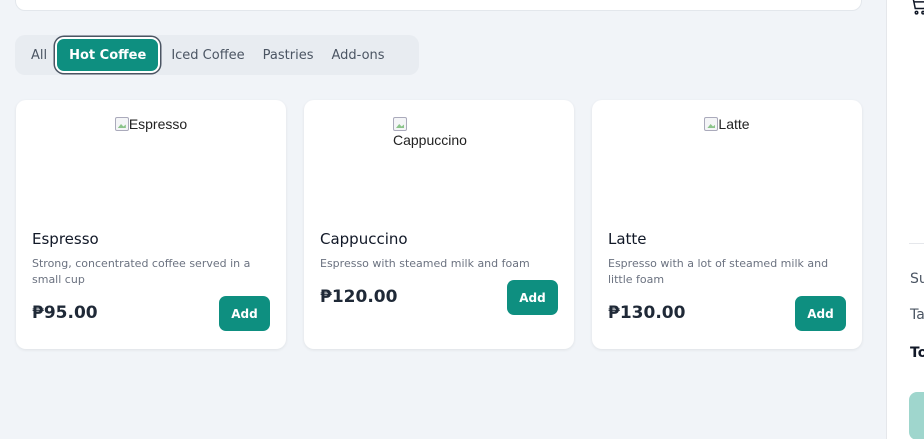 This screenshot has height=439, width=924. Describe the element at coordinates (364, 239) in the screenshot. I see `product-name: Cappuccino` at that location.